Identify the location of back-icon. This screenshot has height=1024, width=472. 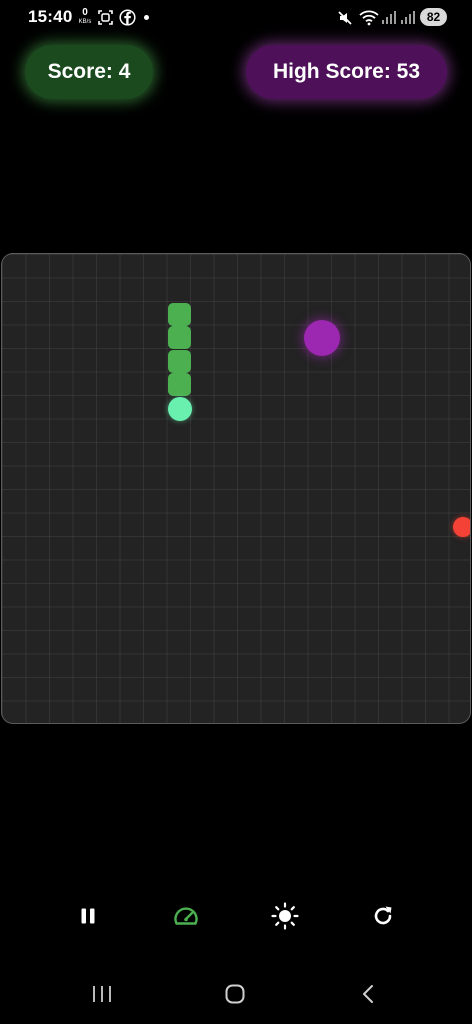
(368, 994).